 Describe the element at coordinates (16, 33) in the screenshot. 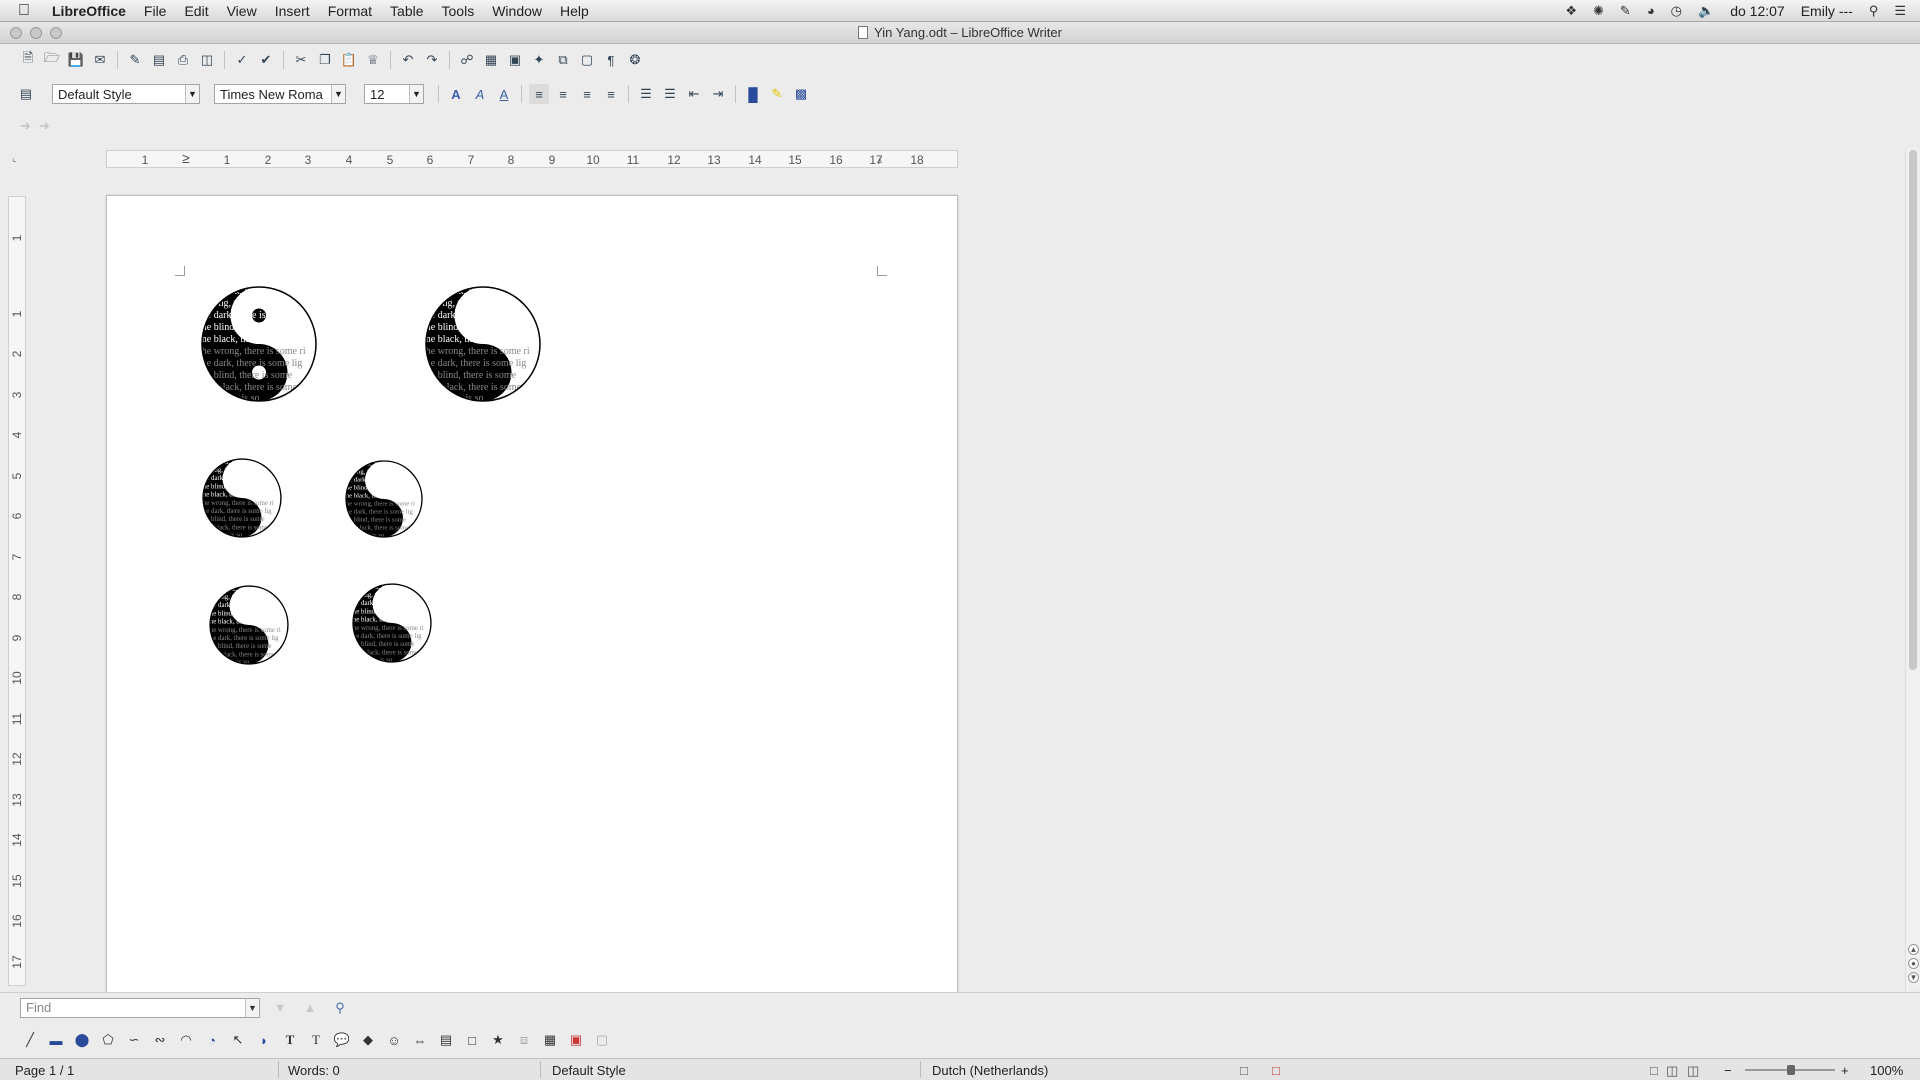

I see `close-window-button` at that location.